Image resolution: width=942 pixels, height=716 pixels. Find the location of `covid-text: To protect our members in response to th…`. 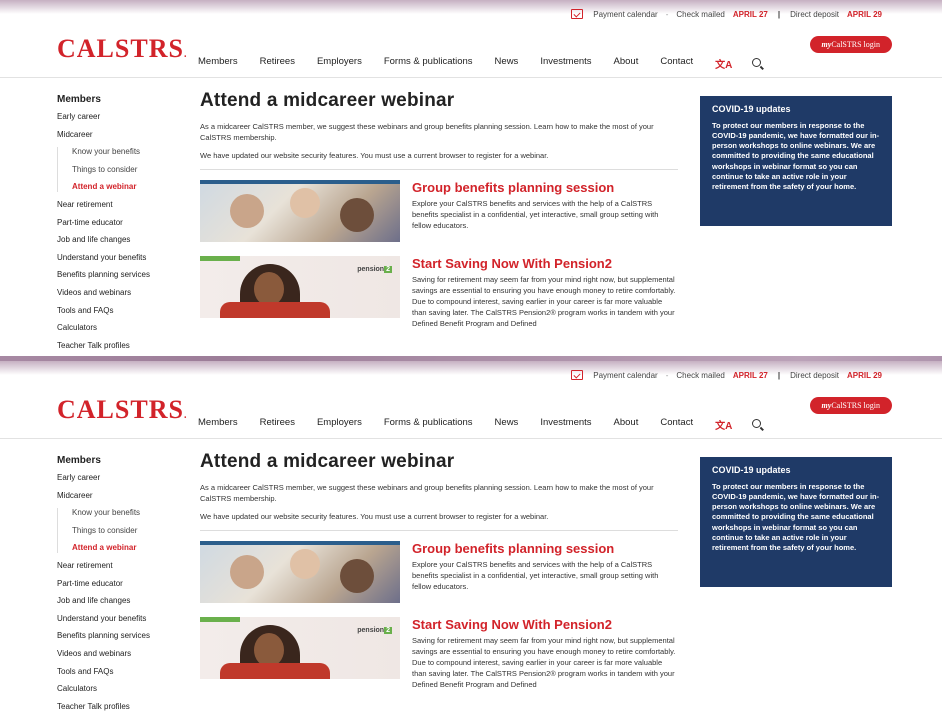

covid-text: To protect our members in response to th… is located at coordinates (796, 517).